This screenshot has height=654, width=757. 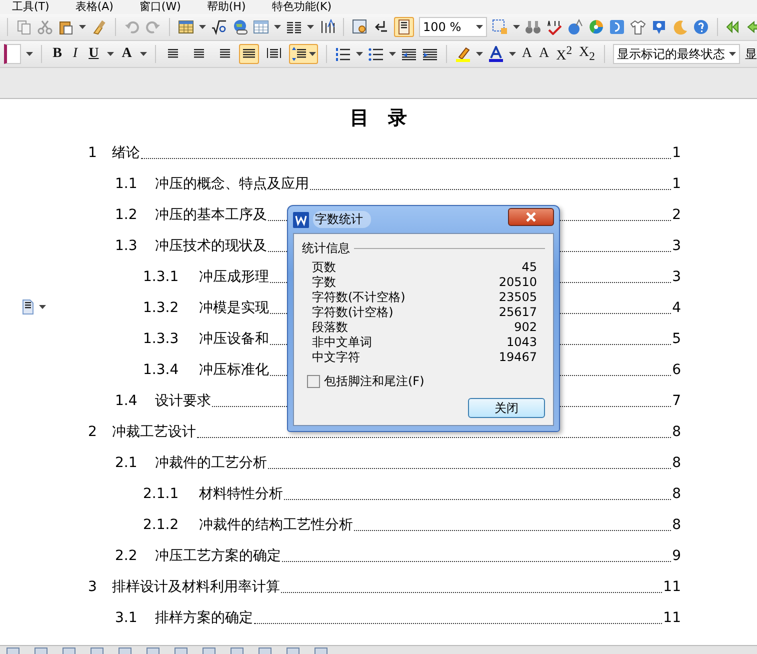 I want to click on toc-number: 2.2, so click(x=126, y=556).